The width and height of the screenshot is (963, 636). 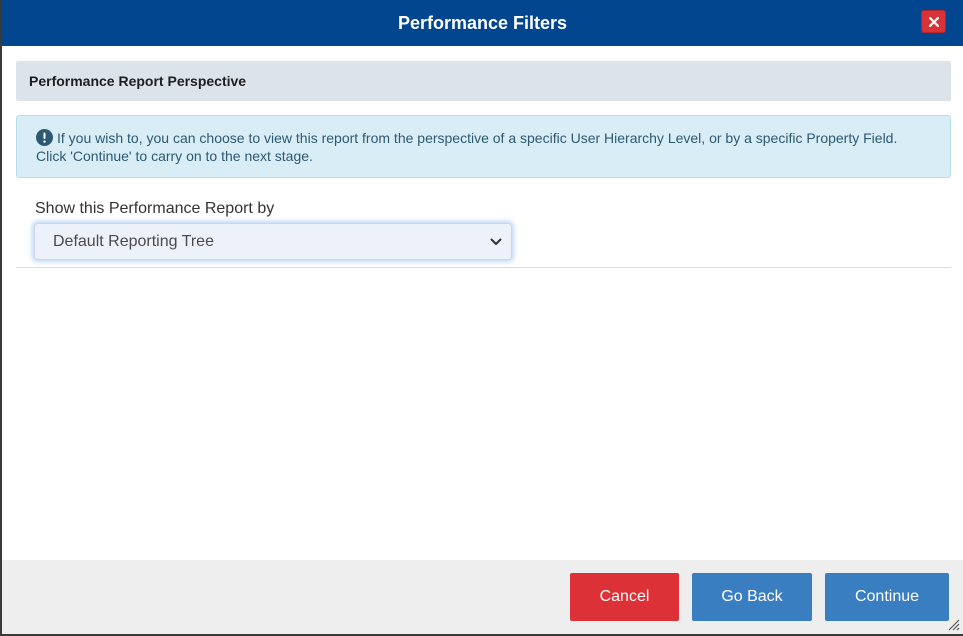 What do you see at coordinates (273, 241) in the screenshot?
I see `perspective-select: Default Reporting Tree` at bounding box center [273, 241].